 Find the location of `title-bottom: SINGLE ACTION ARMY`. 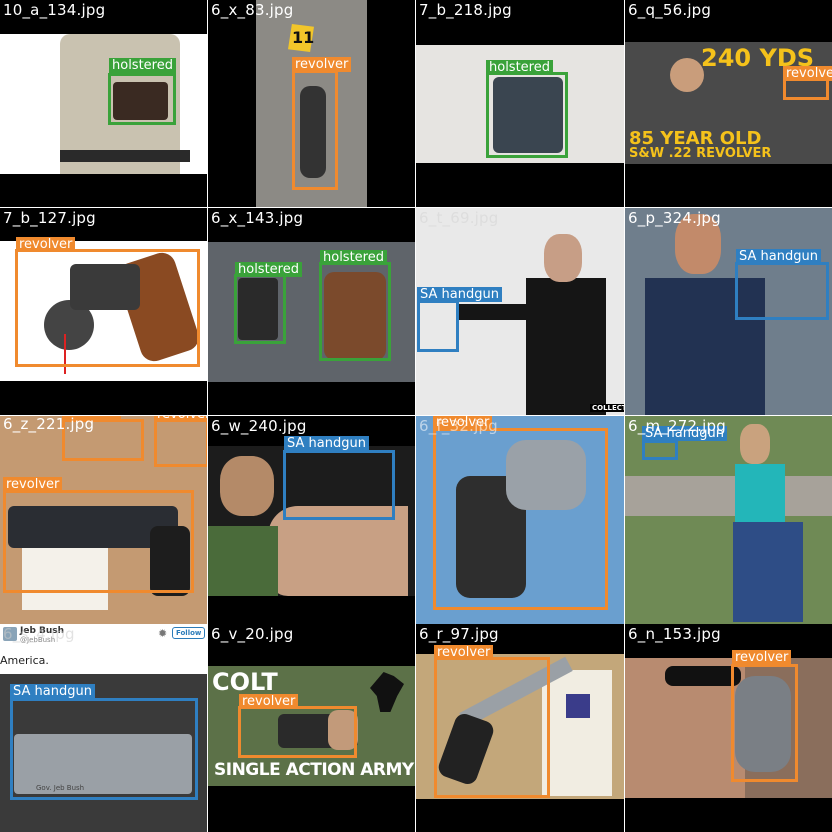

title-bottom: SINGLE ACTION ARMY is located at coordinates (314, 770).